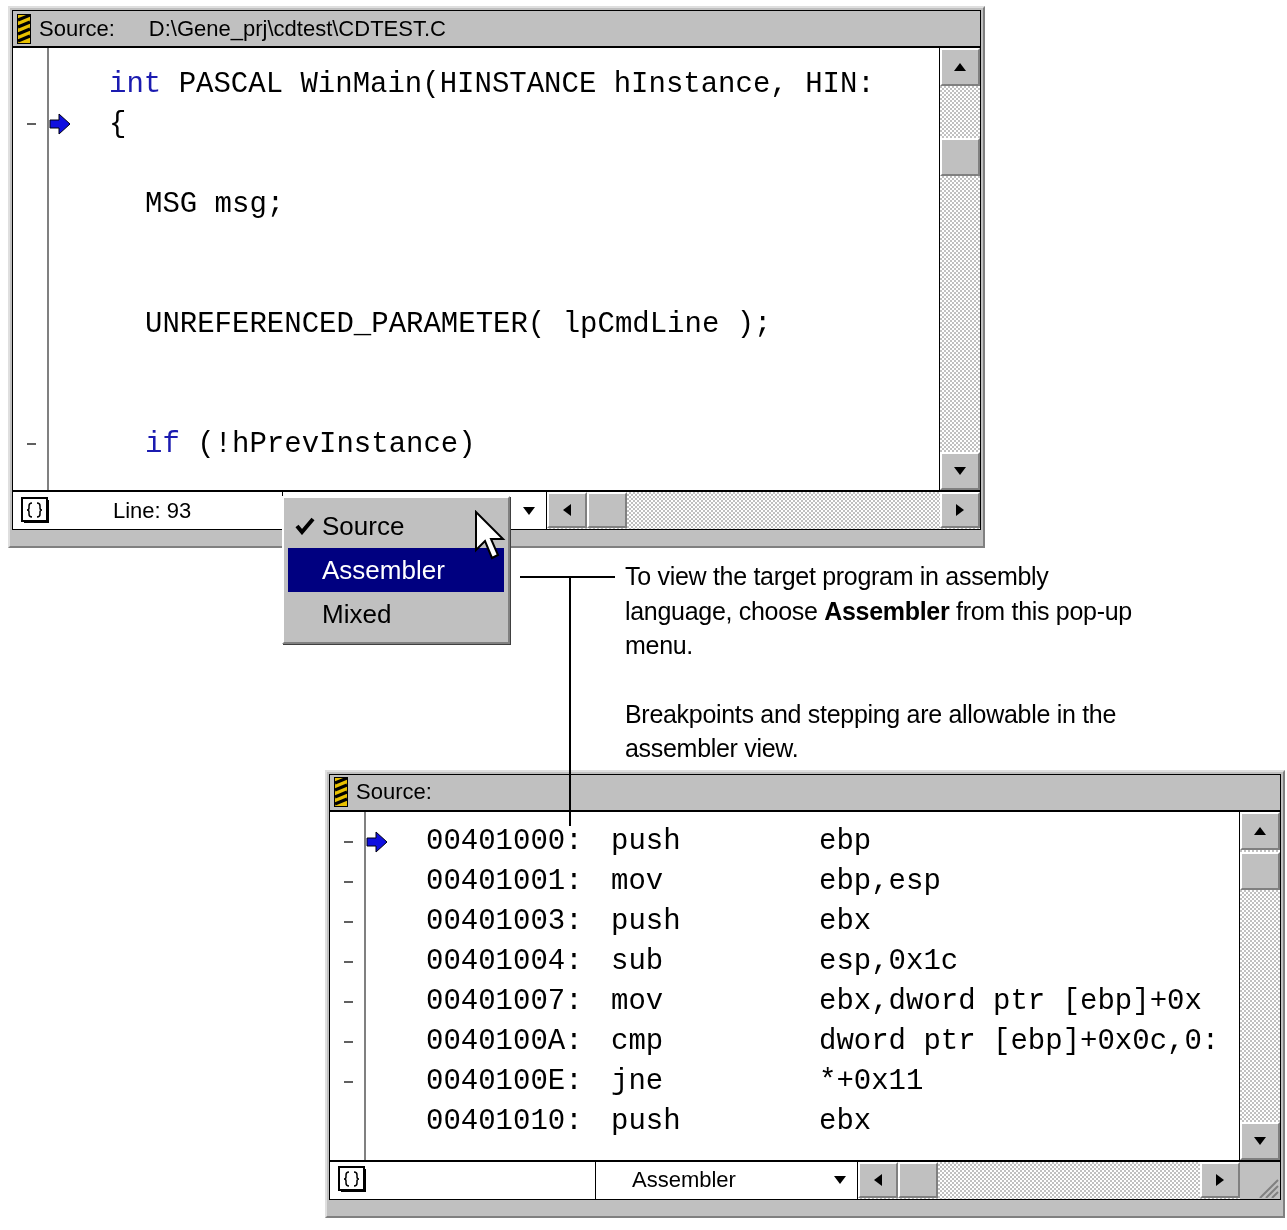  I want to click on operand-text: ebp,esp, so click(880, 881).